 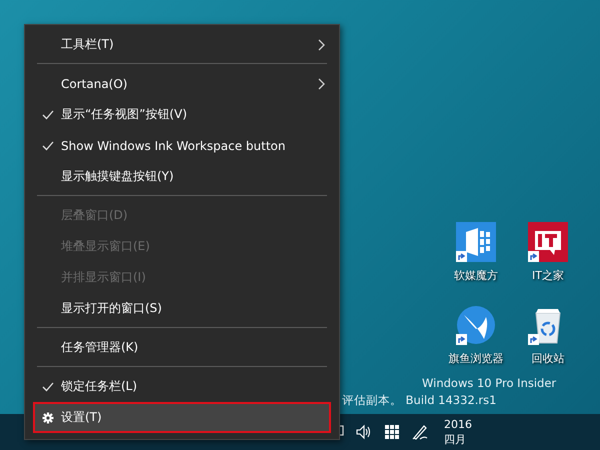 What do you see at coordinates (392, 432) in the screenshot?
I see `keyboard-grid-icon` at bounding box center [392, 432].